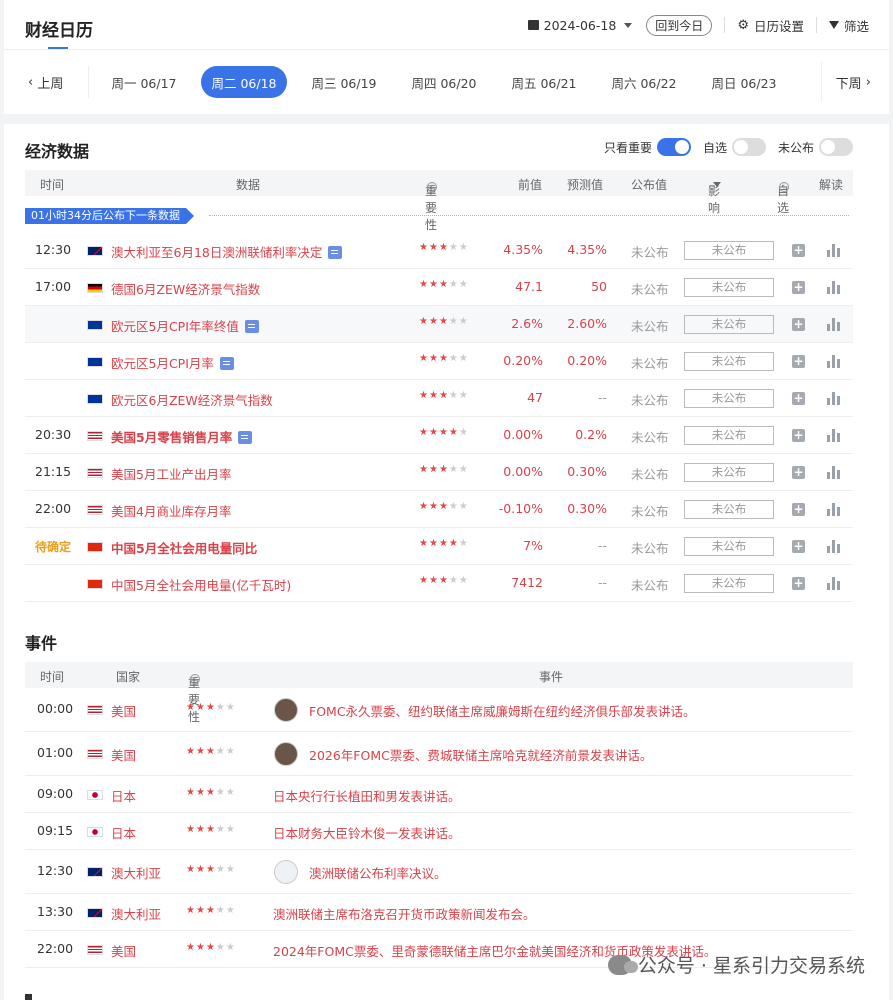 Image resolution: width=893 pixels, height=1000 pixels. I want to click on table-row: 20:30 美国5月零售销售月率 ★★★★★ 0.00% 0.2% 未公布 未公布 +, so click(439, 435).